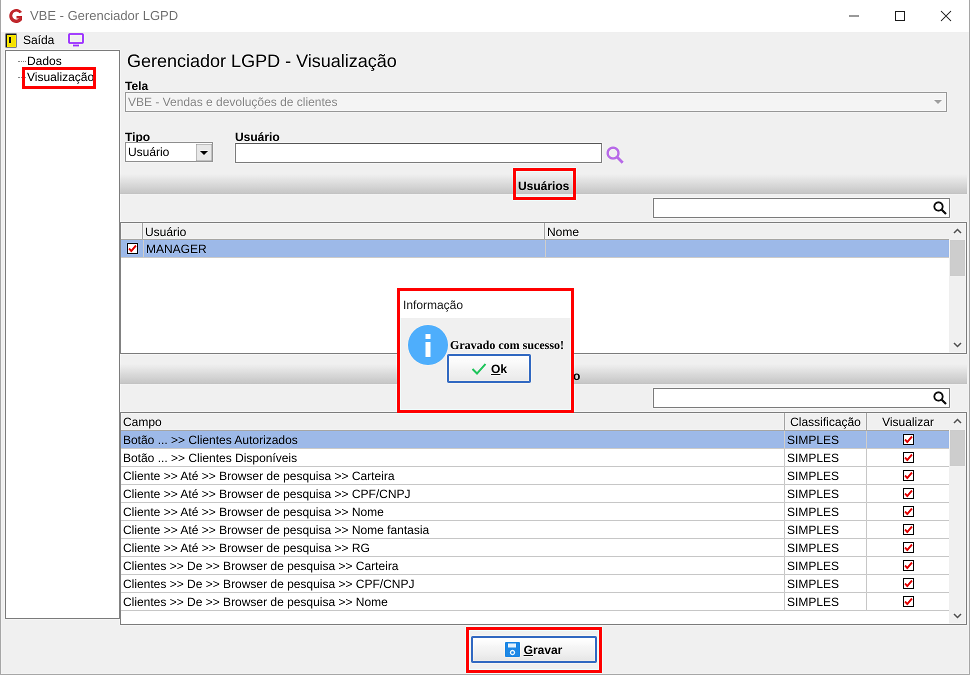  I want to click on table-cell: Cliente >> Até >> Browser de pesquisa >> Carteira, so click(453, 475).